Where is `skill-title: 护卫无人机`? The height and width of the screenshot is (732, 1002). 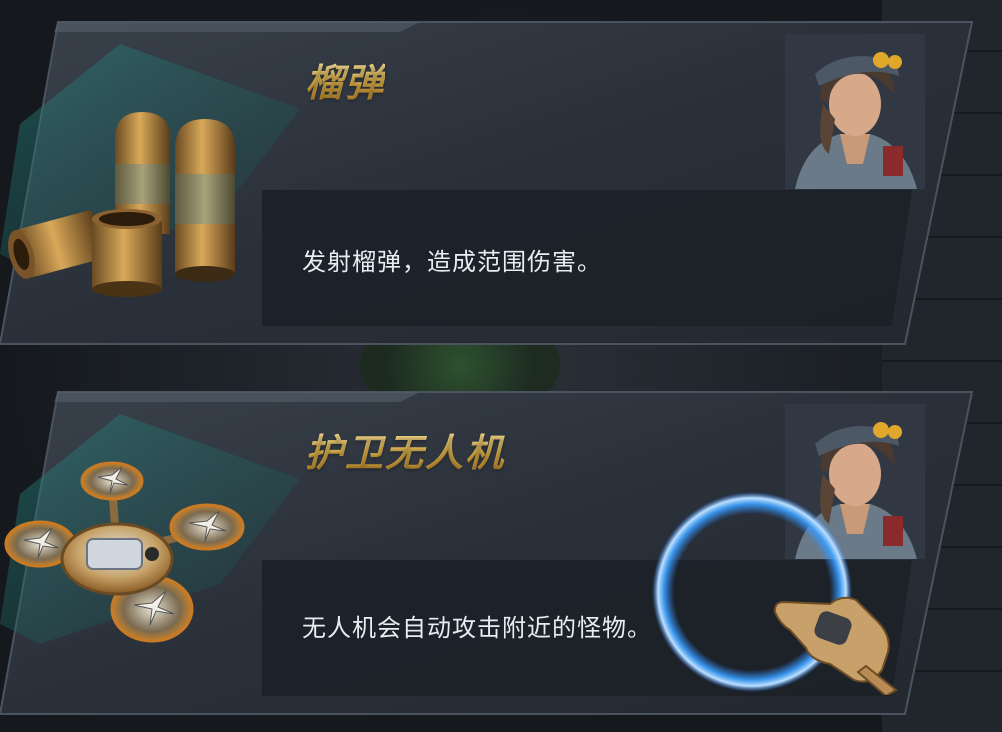 skill-title: 护卫无人机 is located at coordinates (405, 449).